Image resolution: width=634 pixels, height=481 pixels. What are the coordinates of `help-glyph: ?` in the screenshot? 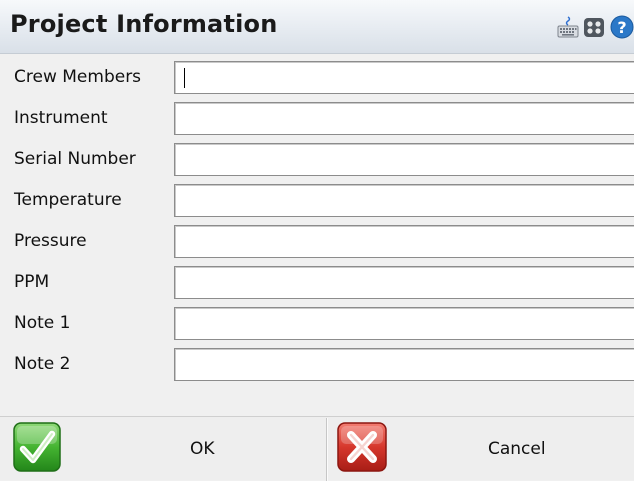 It's located at (621, 27).